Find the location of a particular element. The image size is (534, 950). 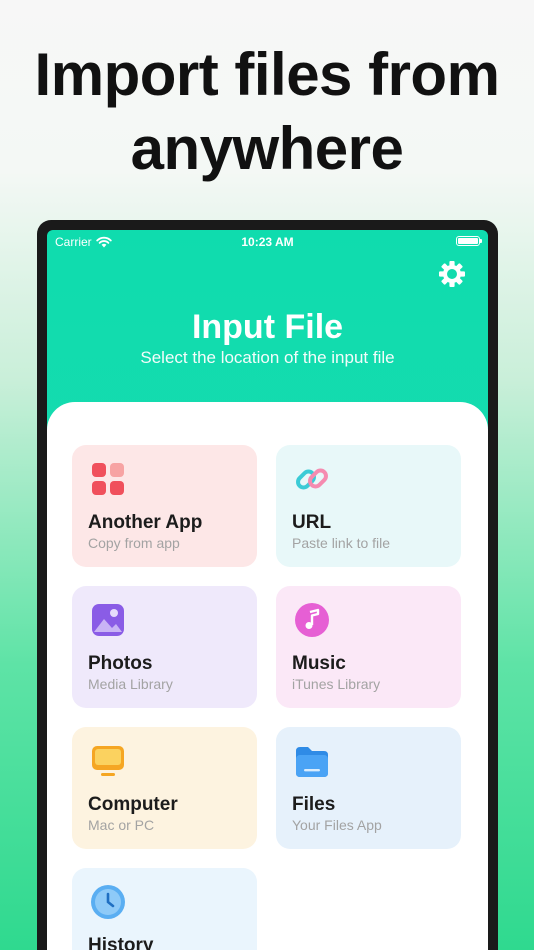

card-label: URL is located at coordinates (312, 522).